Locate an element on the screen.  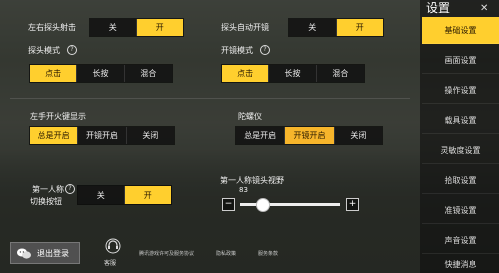
left-fire-always: 总是开启 is located at coordinates (54, 135).